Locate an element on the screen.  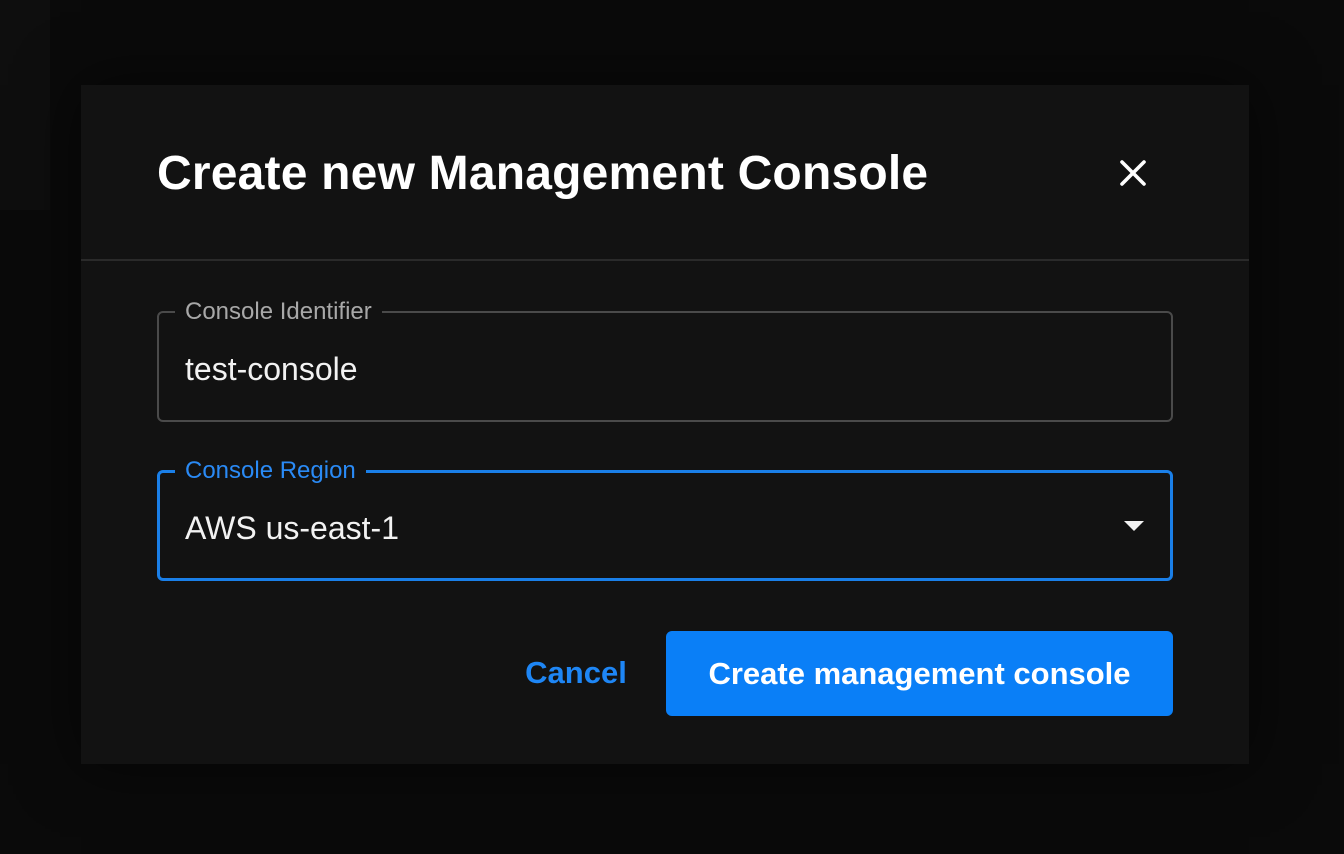
console-identifier-label: Console Identifier is located at coordinates (278, 312).